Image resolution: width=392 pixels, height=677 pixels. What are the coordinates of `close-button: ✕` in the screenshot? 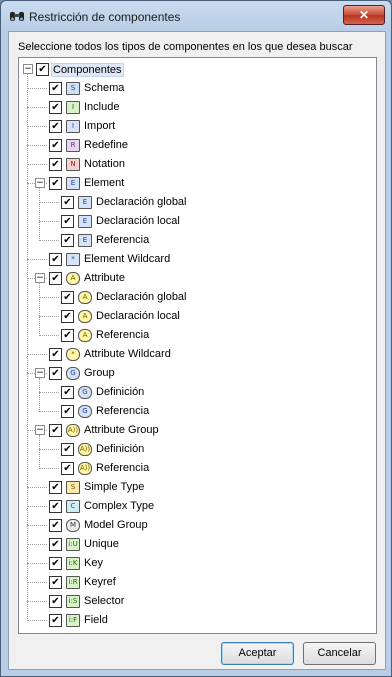 It's located at (364, 15).